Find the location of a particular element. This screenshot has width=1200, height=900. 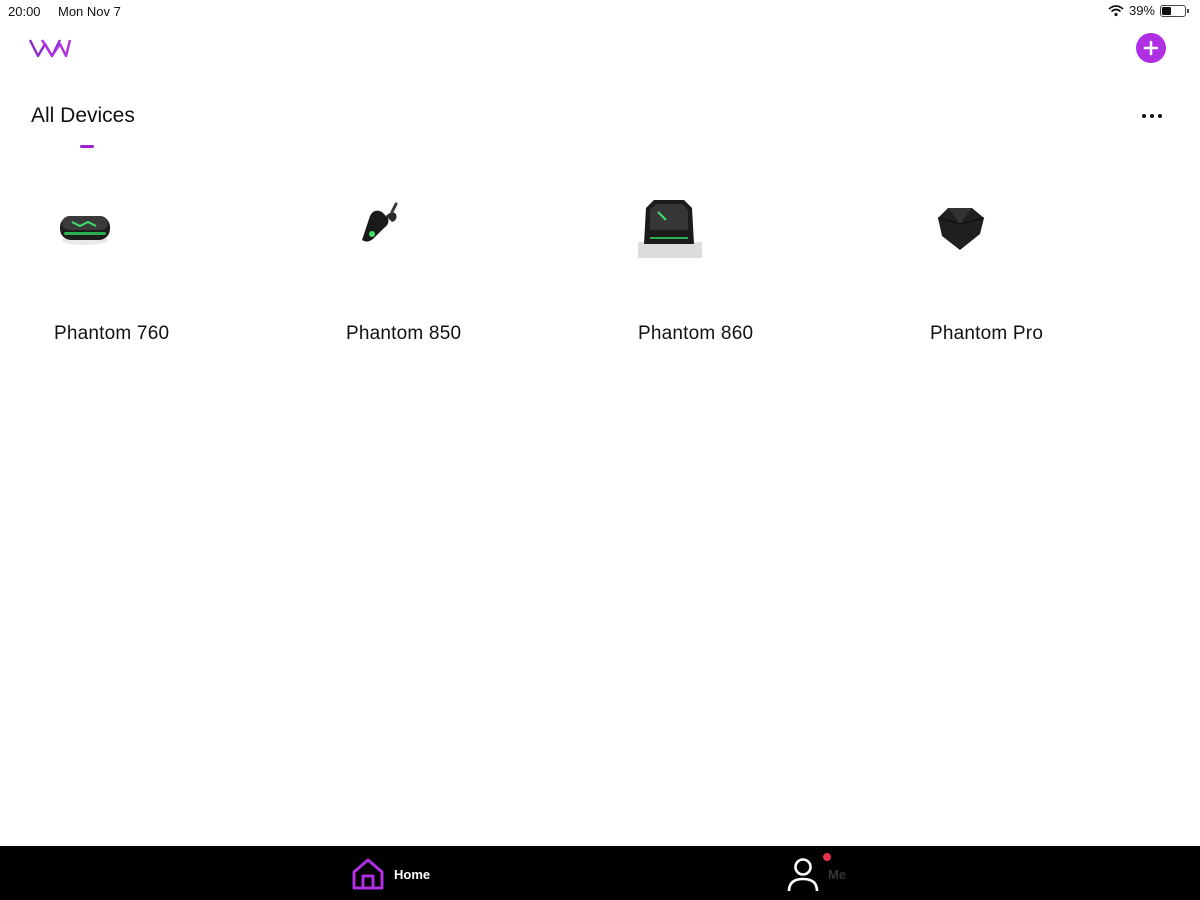

page-title: All Devices is located at coordinates (83, 115).